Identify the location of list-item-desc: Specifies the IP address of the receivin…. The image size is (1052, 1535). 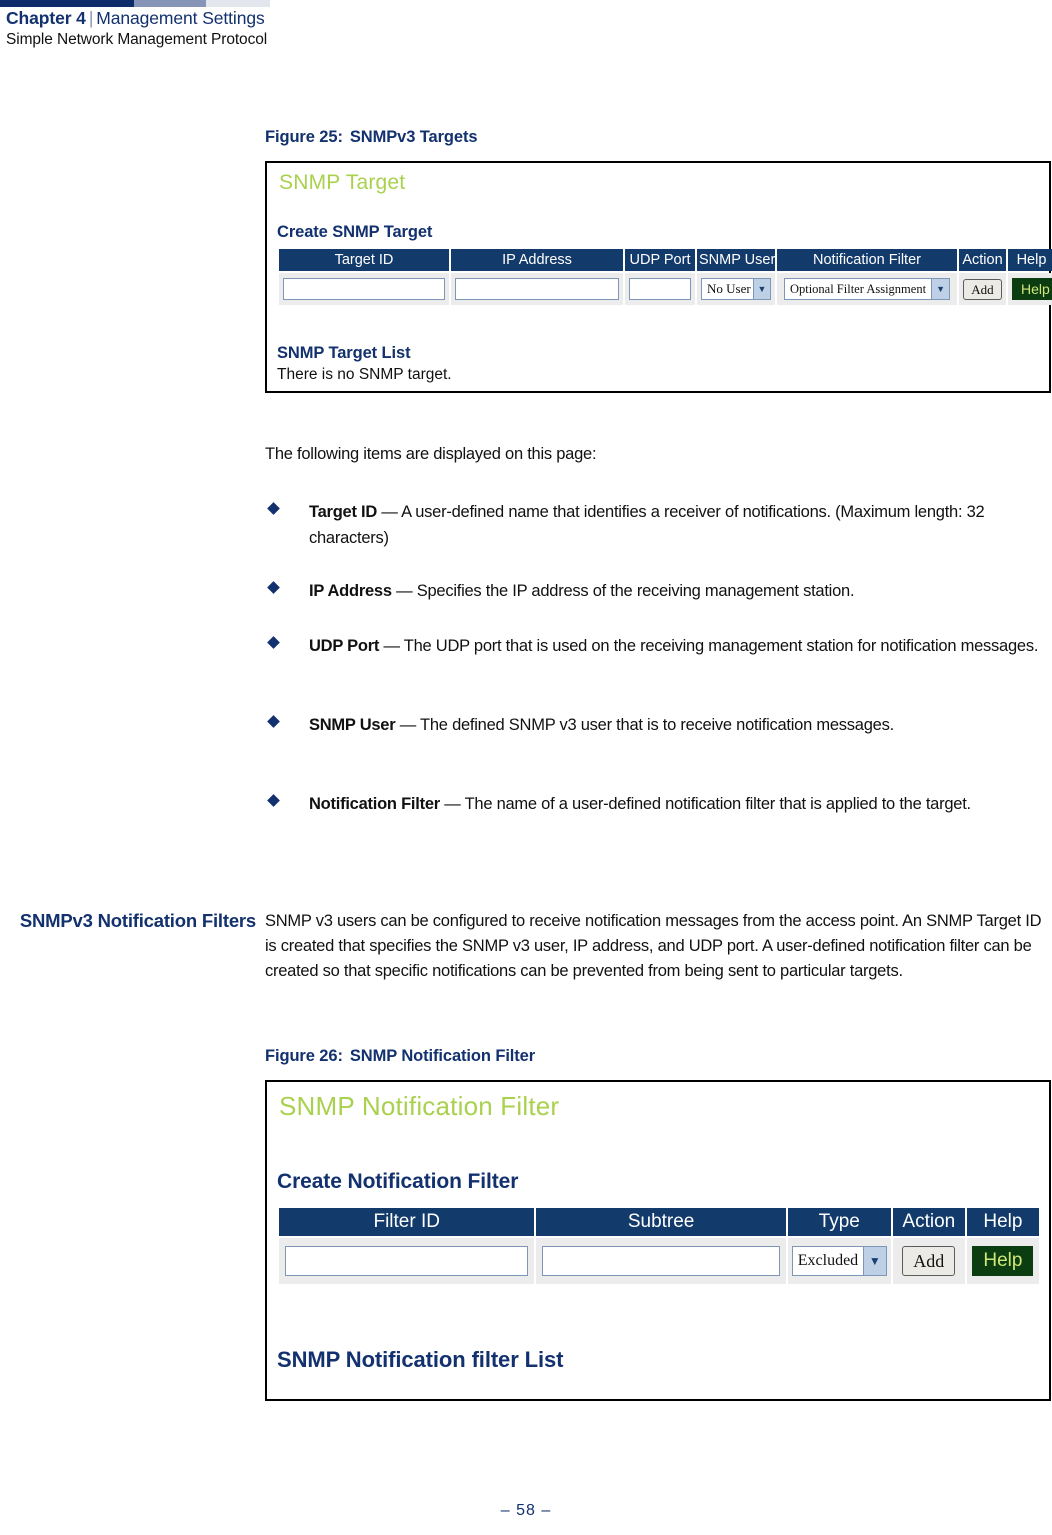
(635, 591).